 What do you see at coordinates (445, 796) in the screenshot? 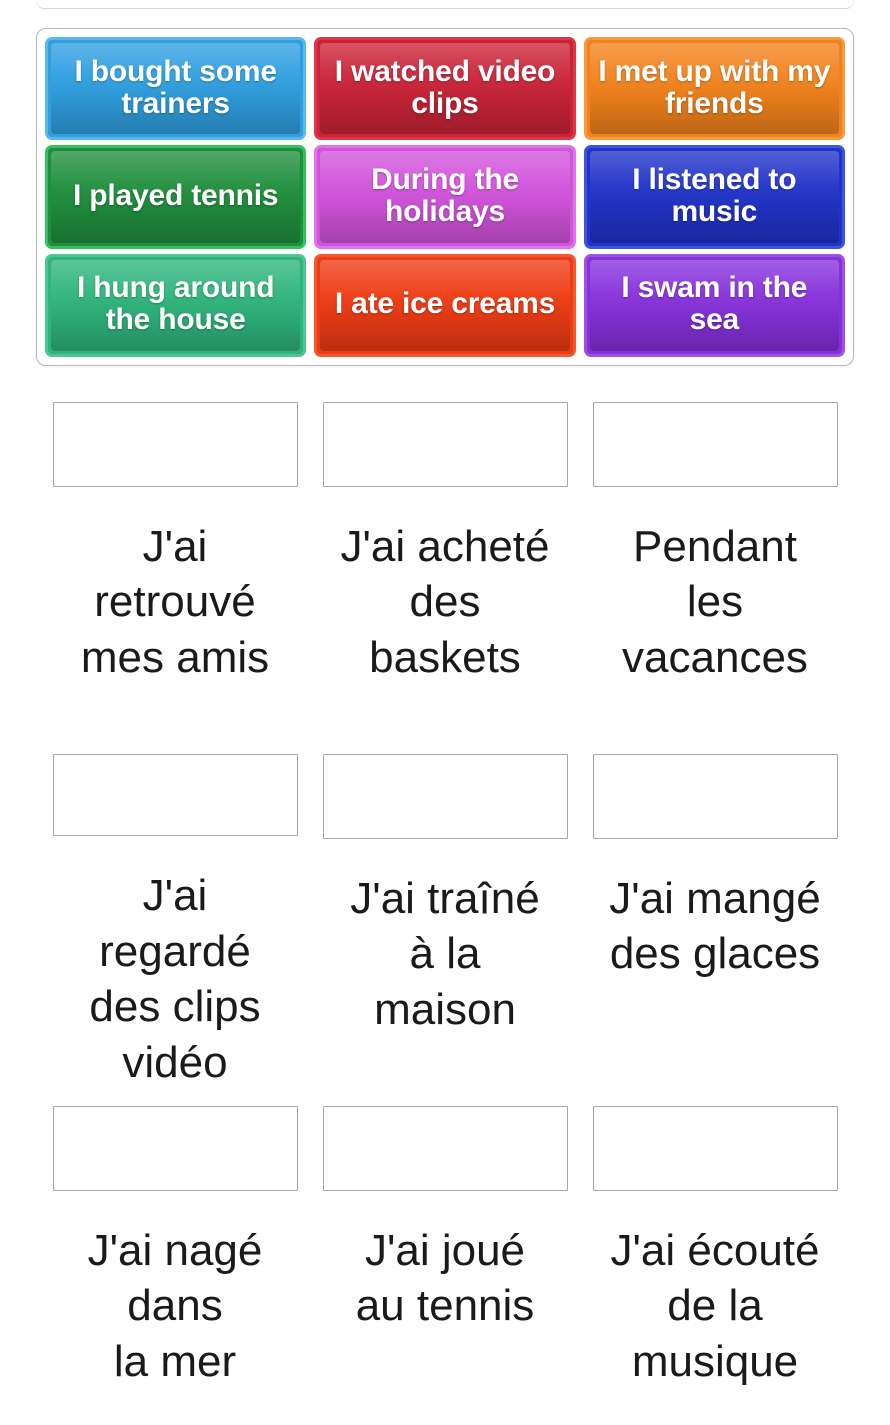
I see `drop-zone-jai-traine-a-la-maison` at bounding box center [445, 796].